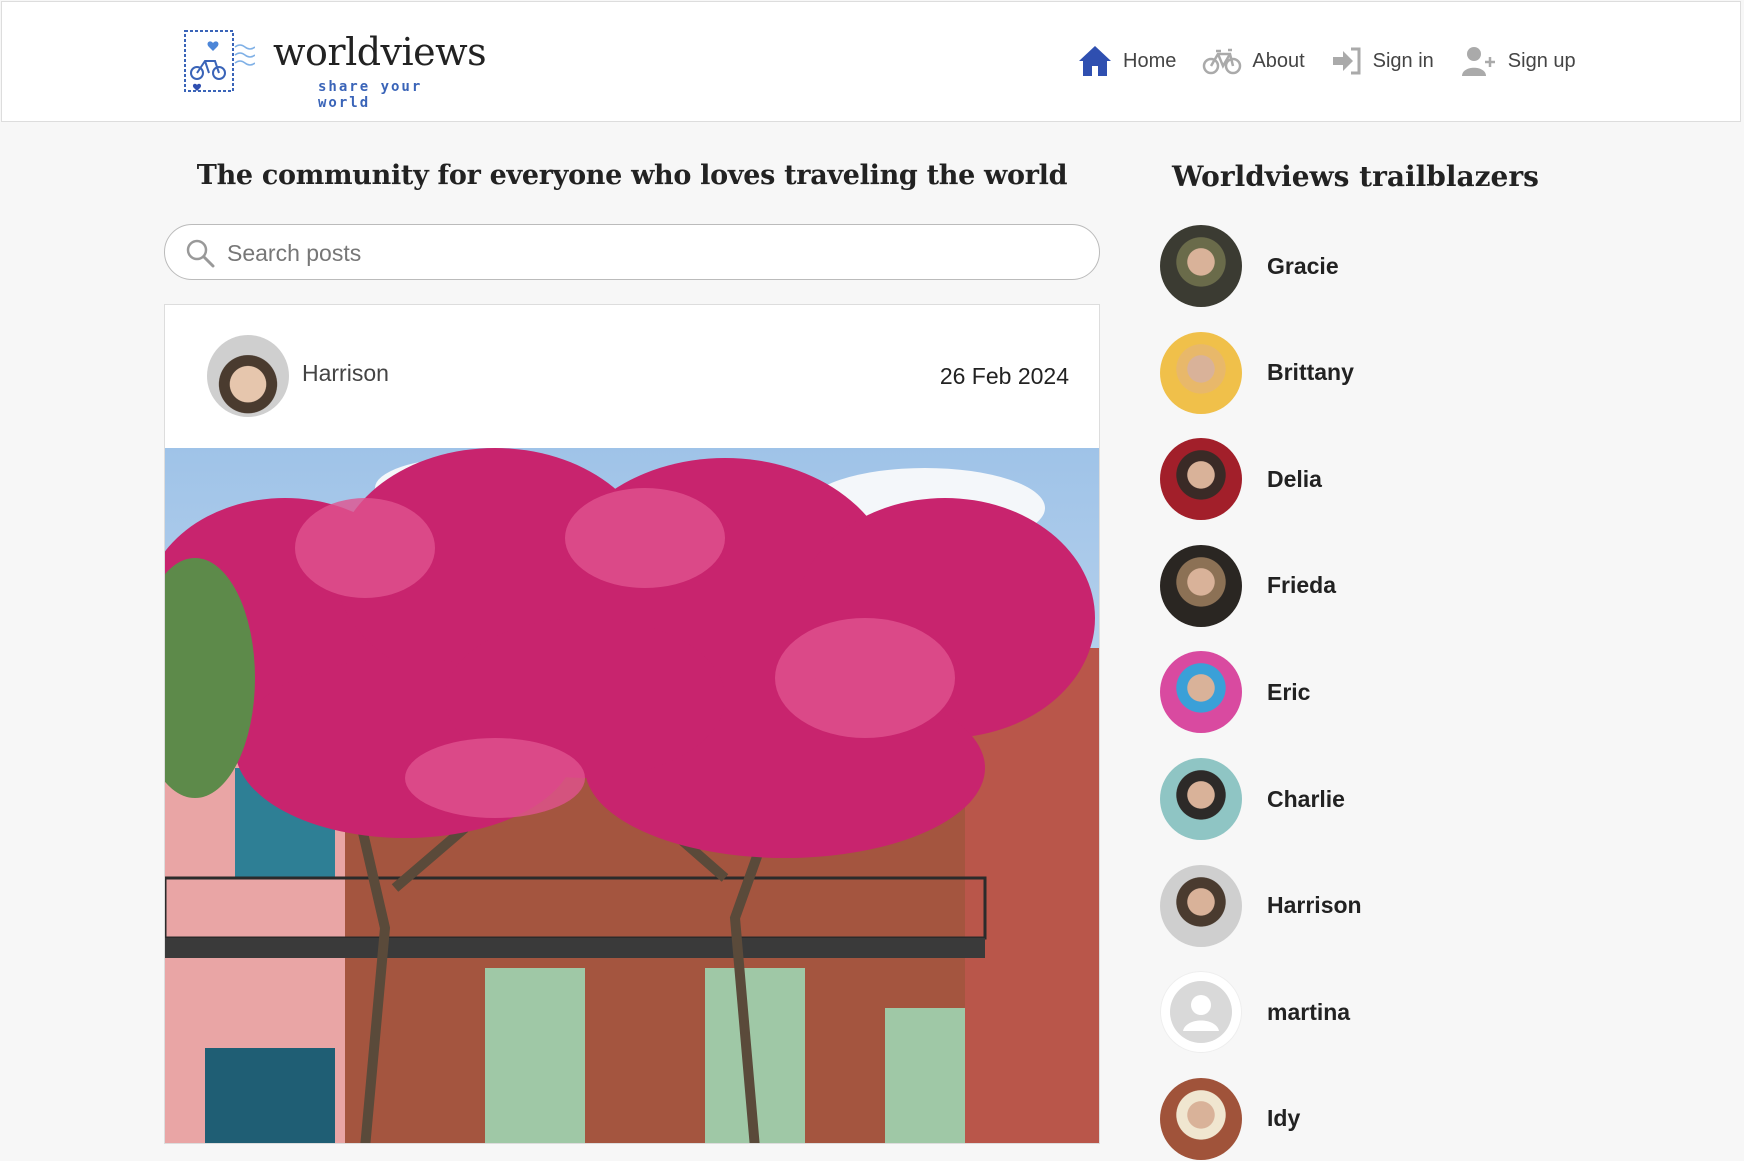 The width and height of the screenshot is (1744, 1161). What do you see at coordinates (1350, 692) in the screenshot?
I see `trailblazer-item: Eric` at bounding box center [1350, 692].